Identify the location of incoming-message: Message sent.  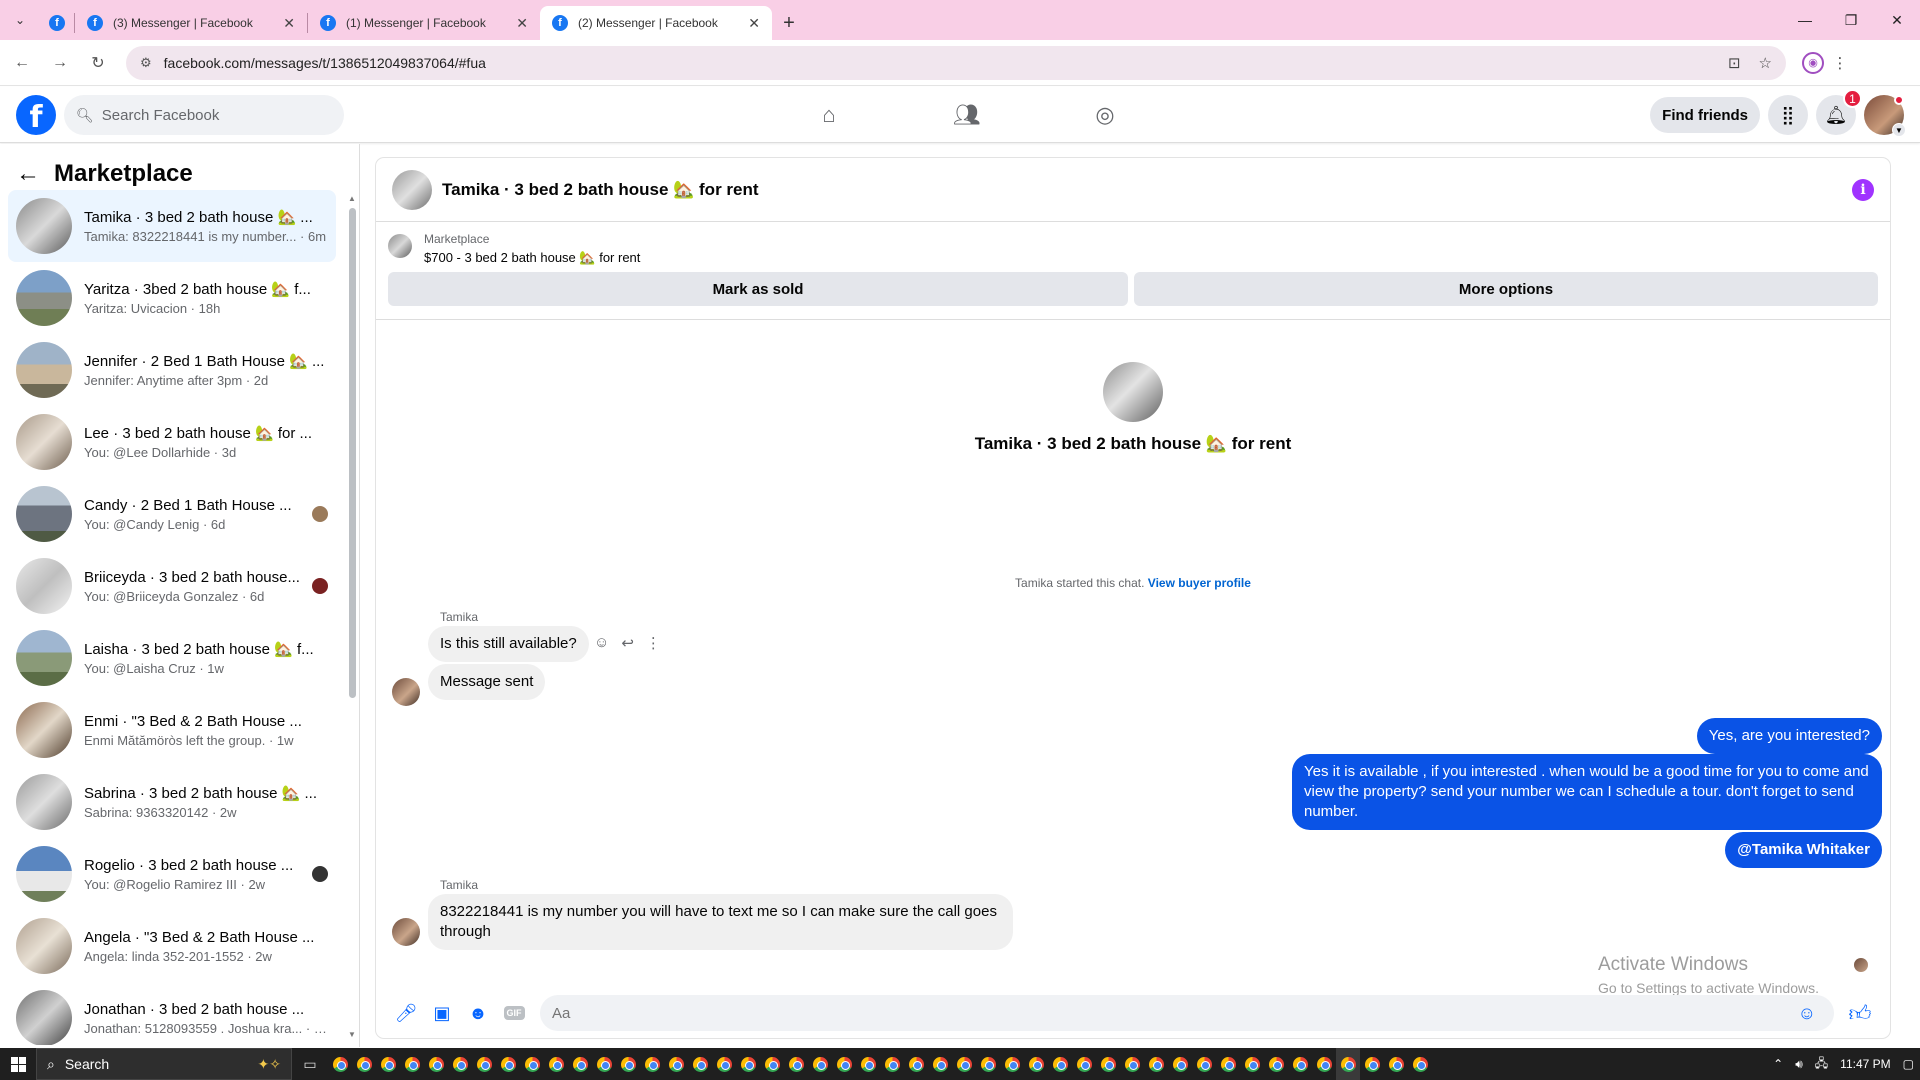
(487, 682).